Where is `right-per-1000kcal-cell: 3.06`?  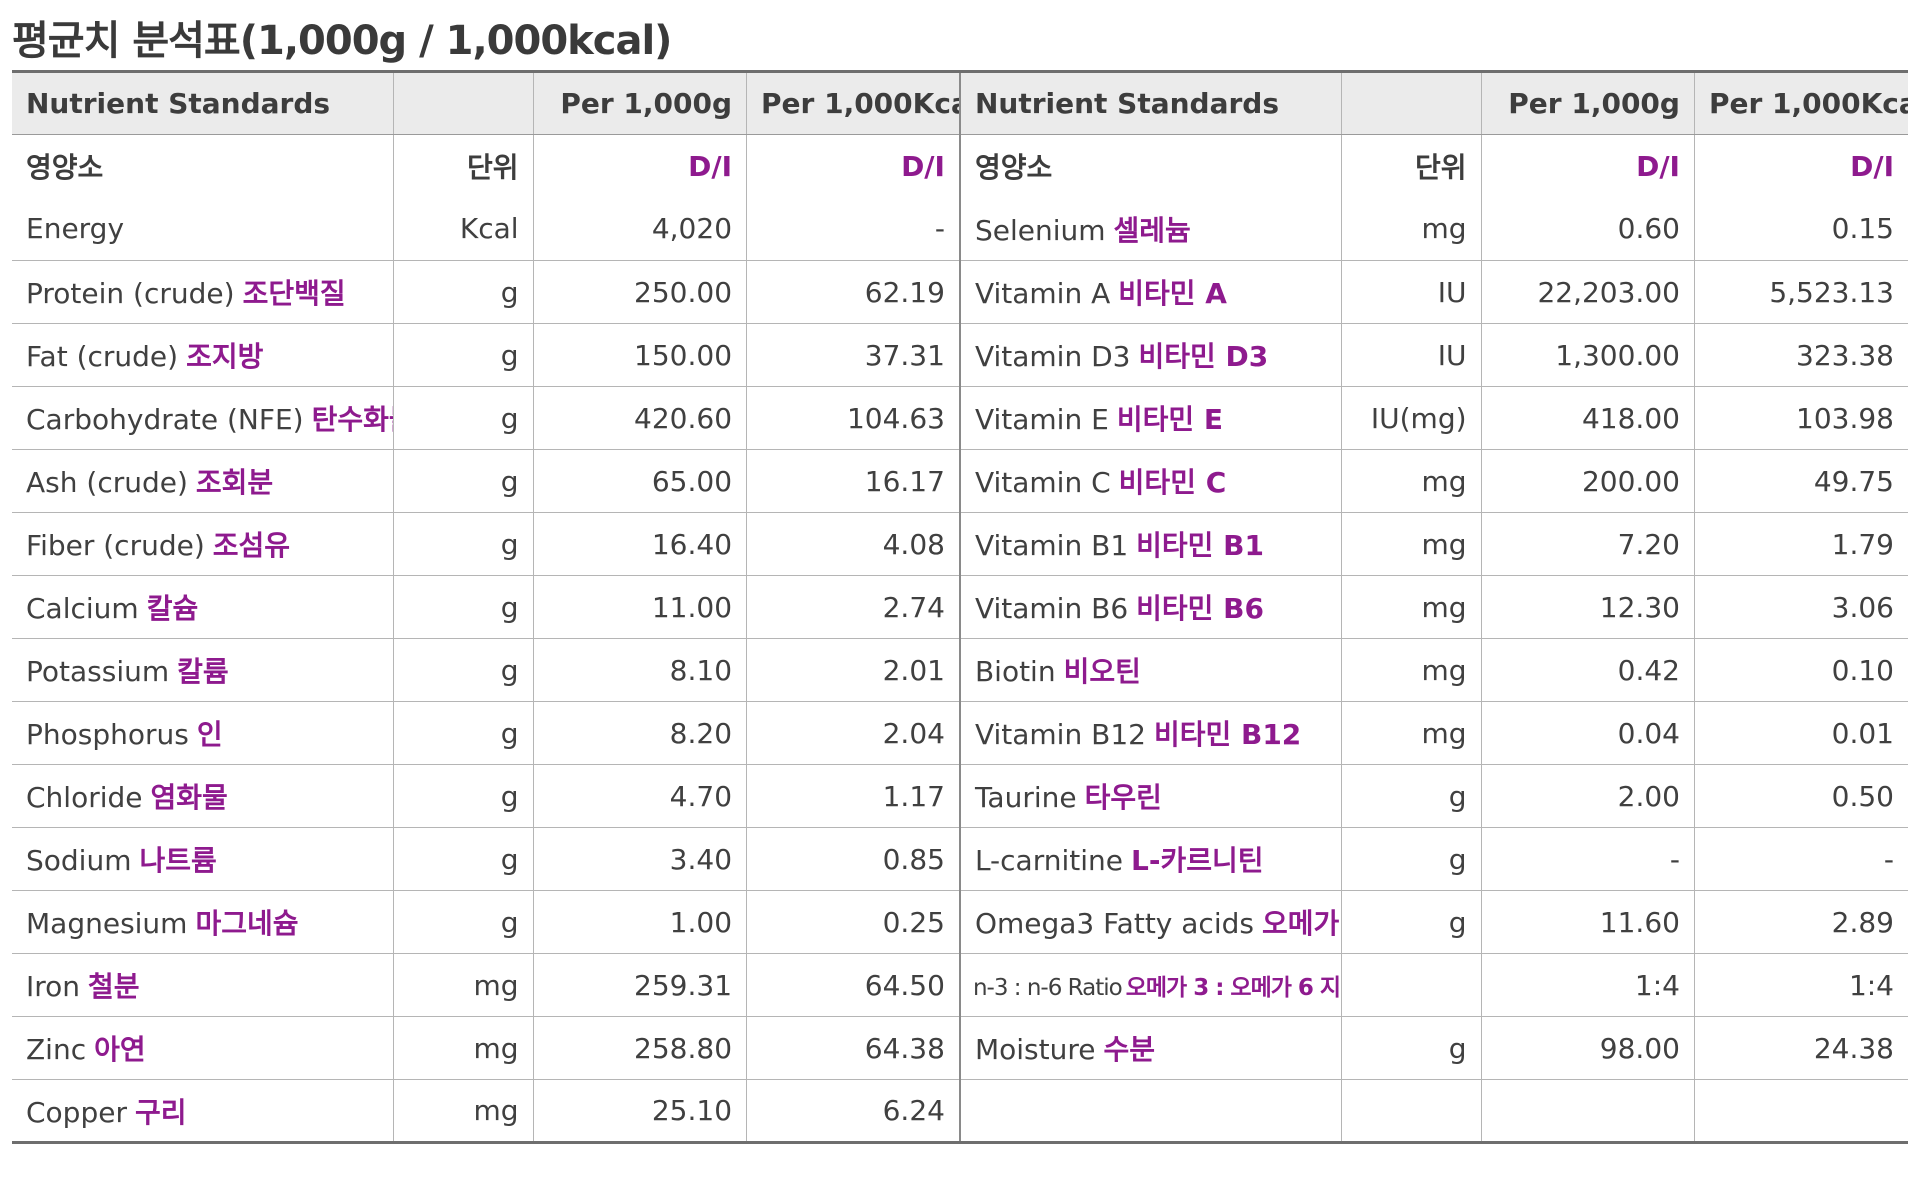
right-per-1000kcal-cell: 3.06 is located at coordinates (1800, 607).